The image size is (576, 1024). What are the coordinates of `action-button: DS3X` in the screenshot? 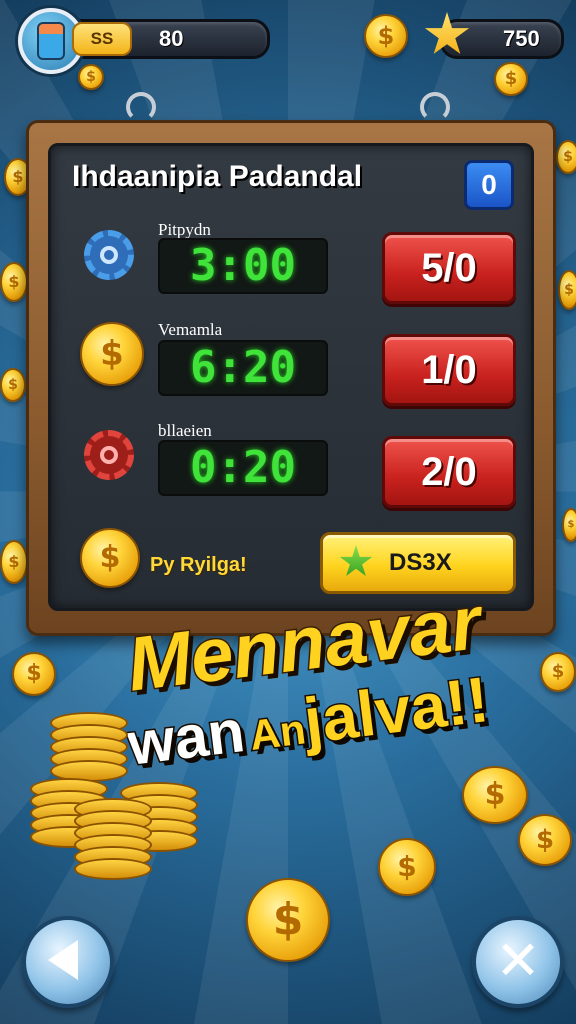 It's located at (418, 563).